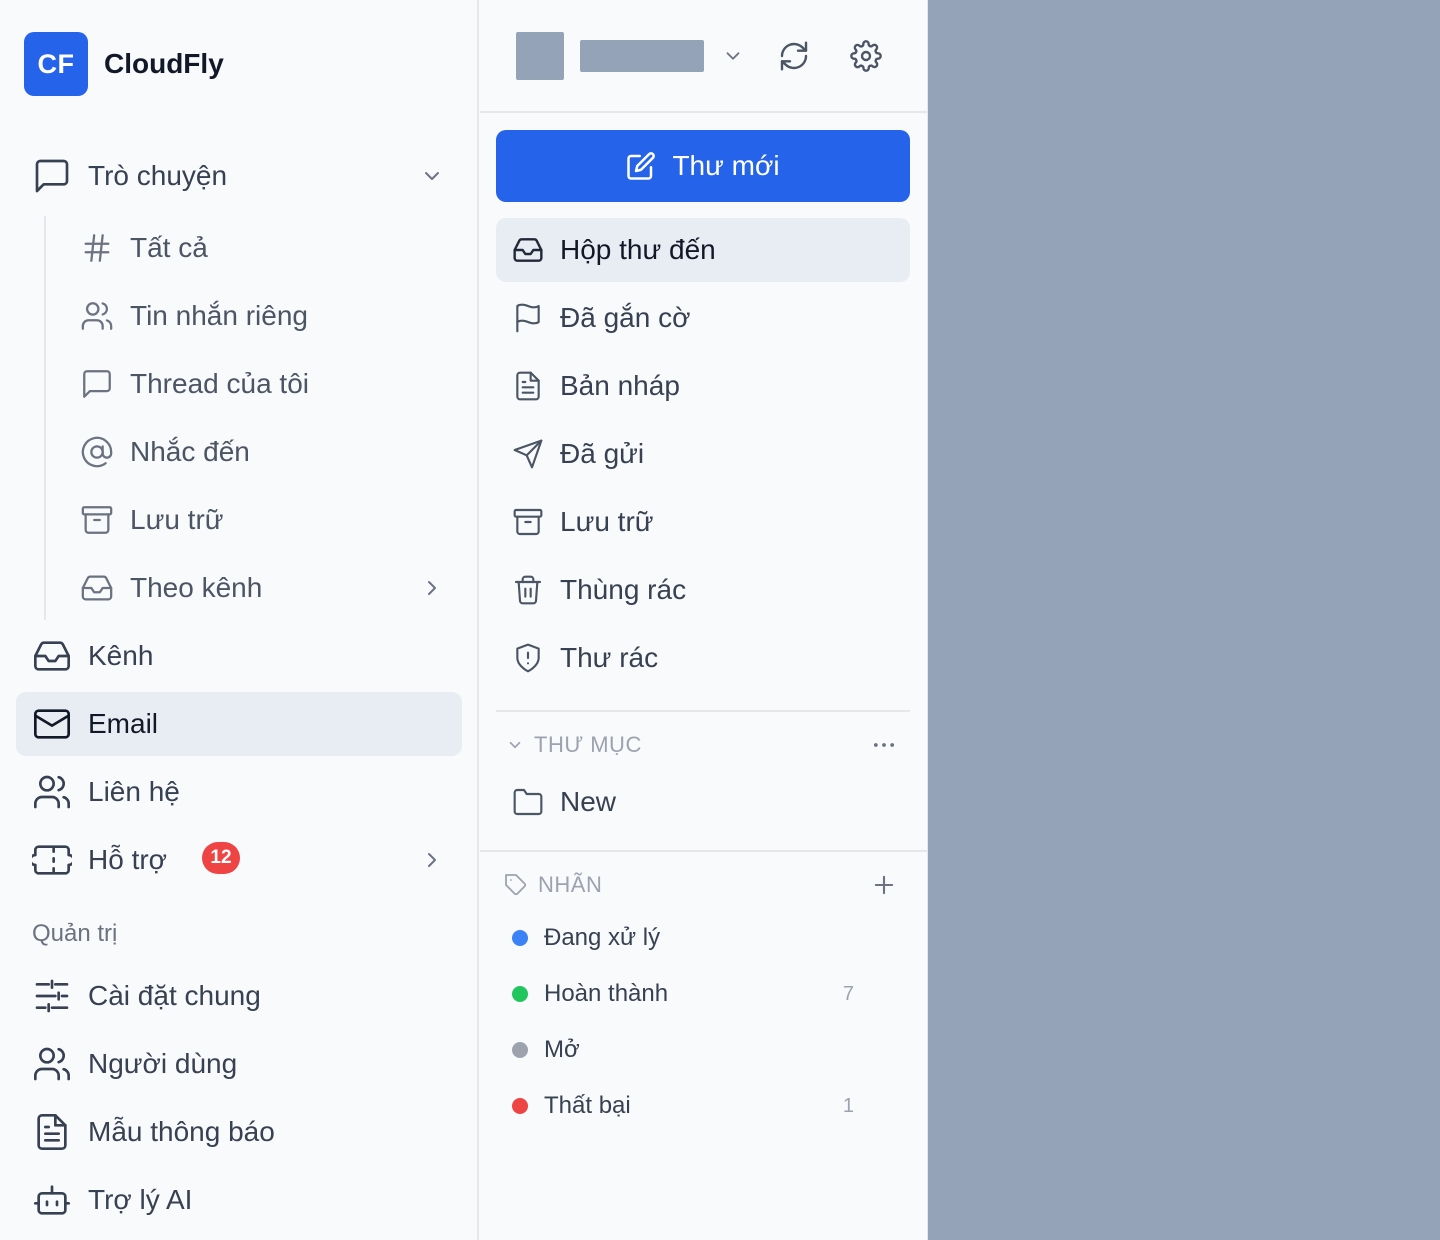 This screenshot has height=1240, width=1440. I want to click on notification-badge: 12, so click(221, 858).